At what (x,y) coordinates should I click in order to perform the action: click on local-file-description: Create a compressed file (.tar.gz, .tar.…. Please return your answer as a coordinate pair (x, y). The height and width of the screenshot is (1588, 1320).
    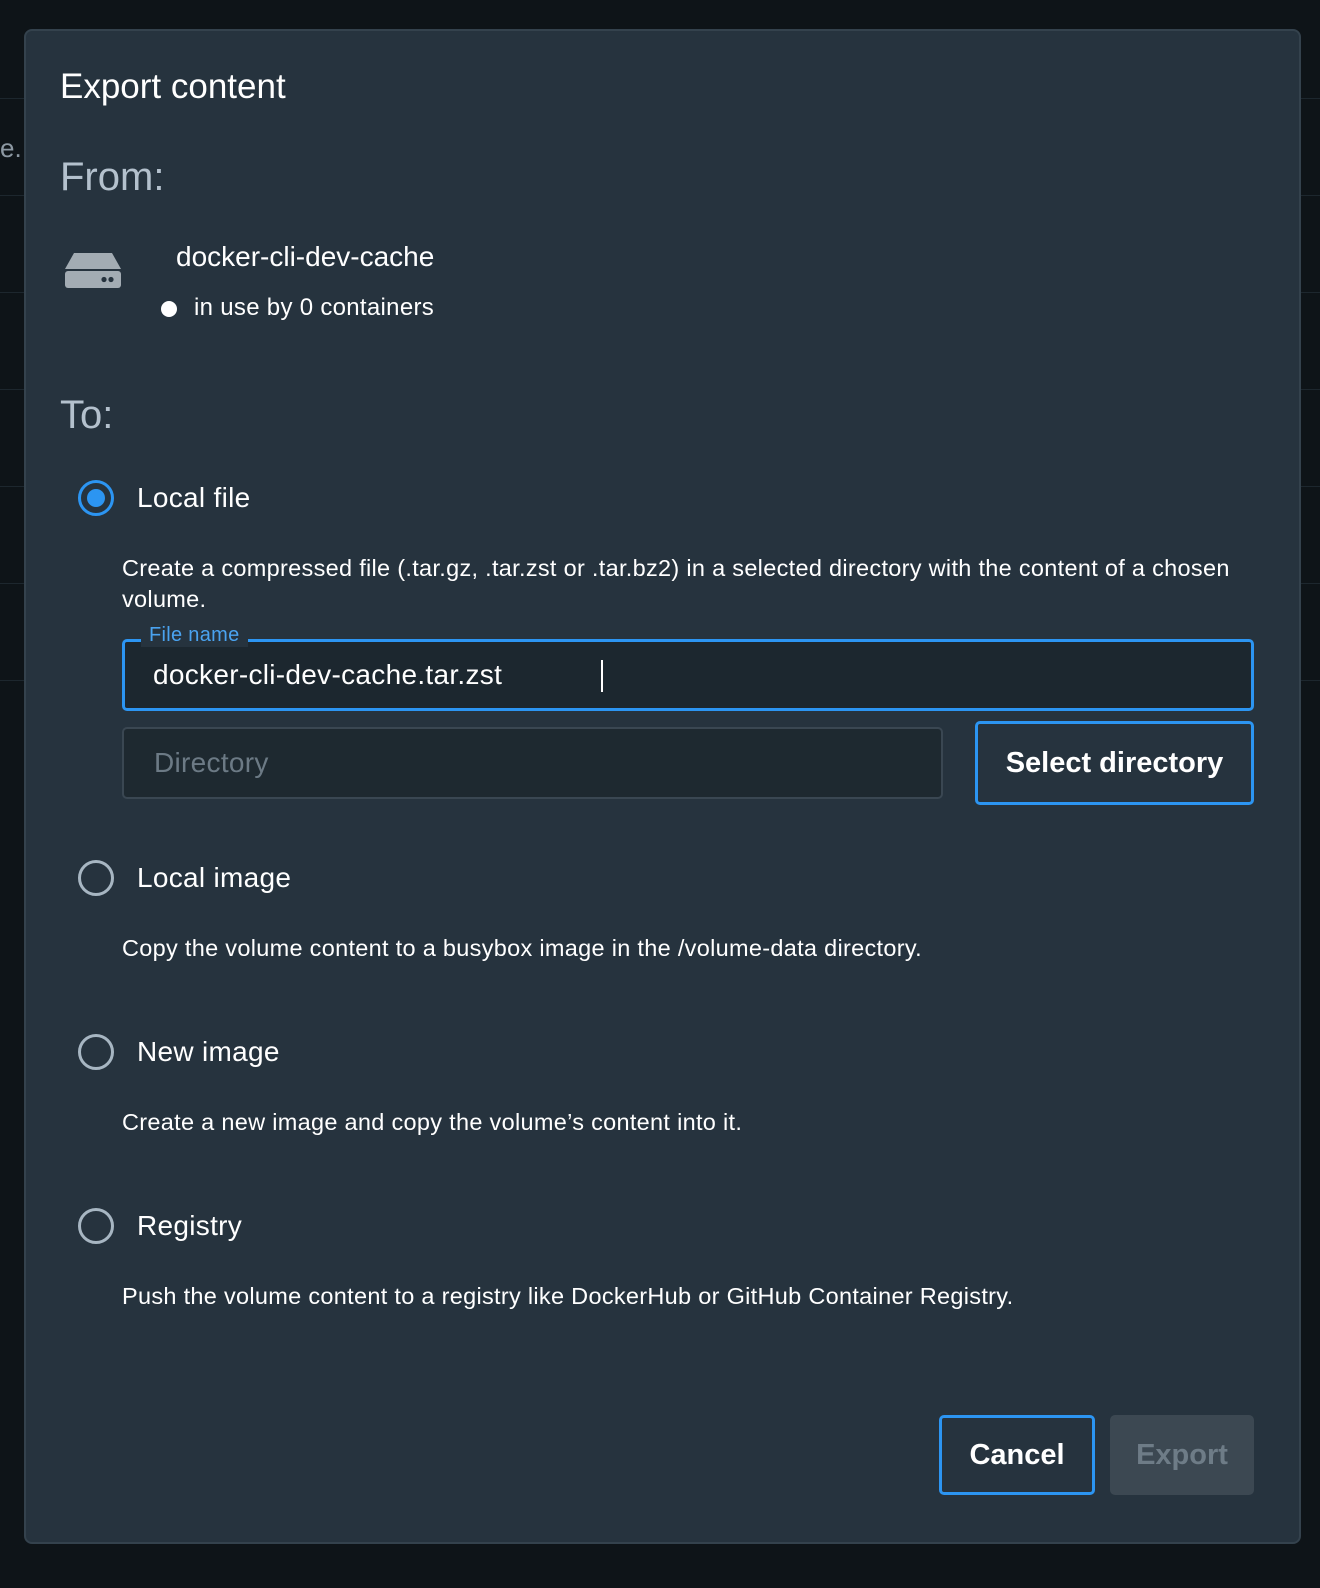
    Looking at the image, I should click on (676, 583).